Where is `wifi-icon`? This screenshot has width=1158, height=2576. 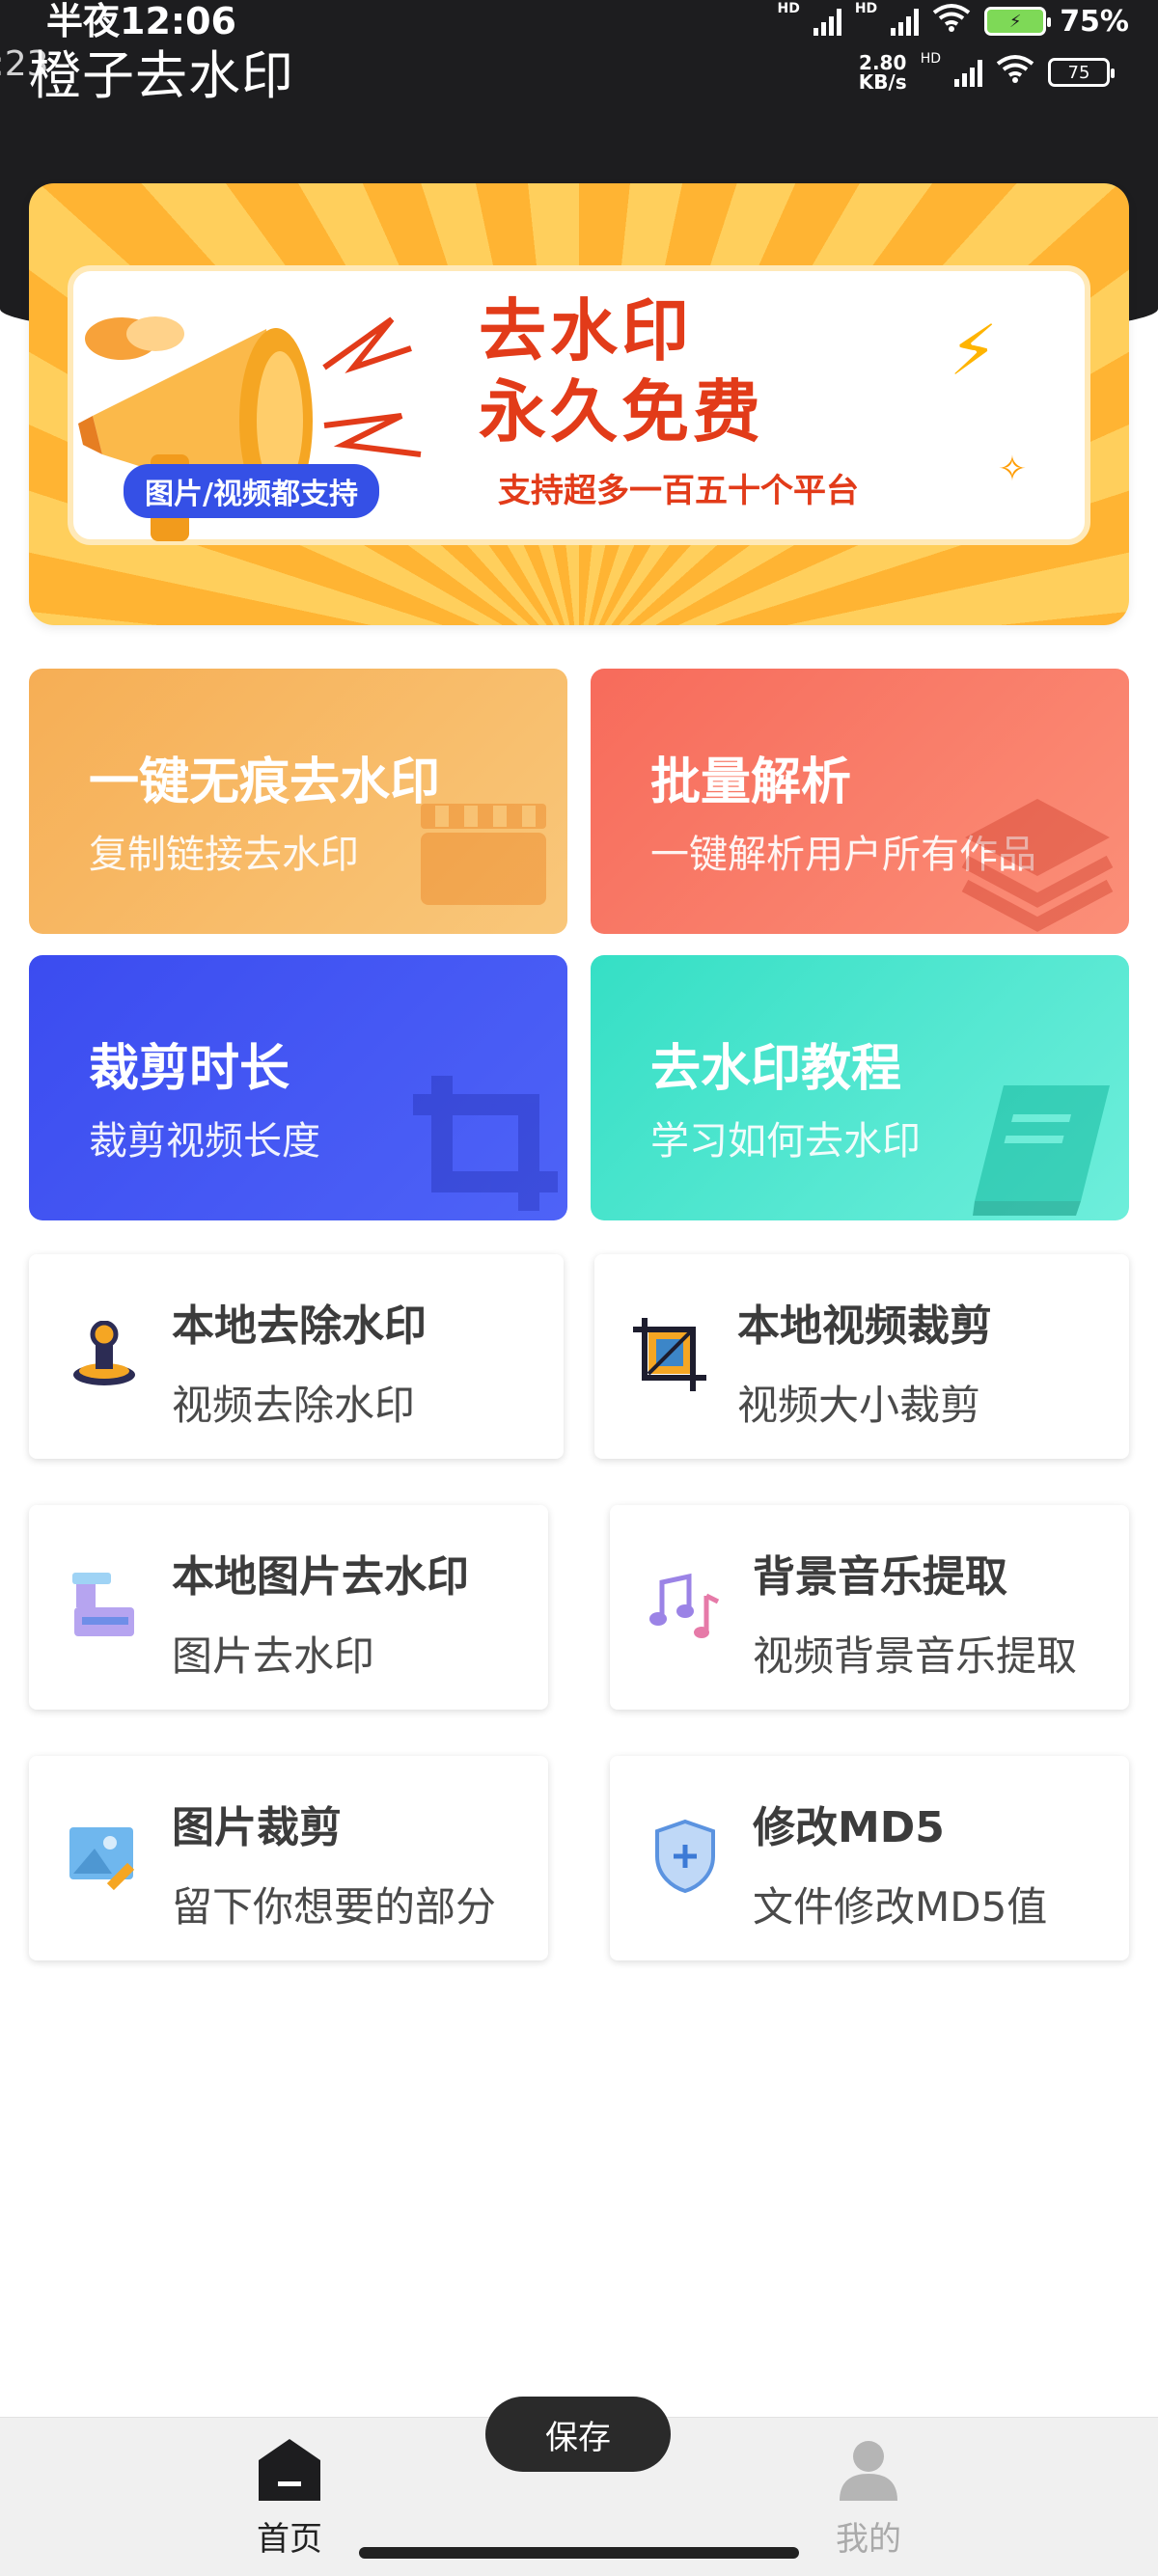 wifi-icon is located at coordinates (951, 22).